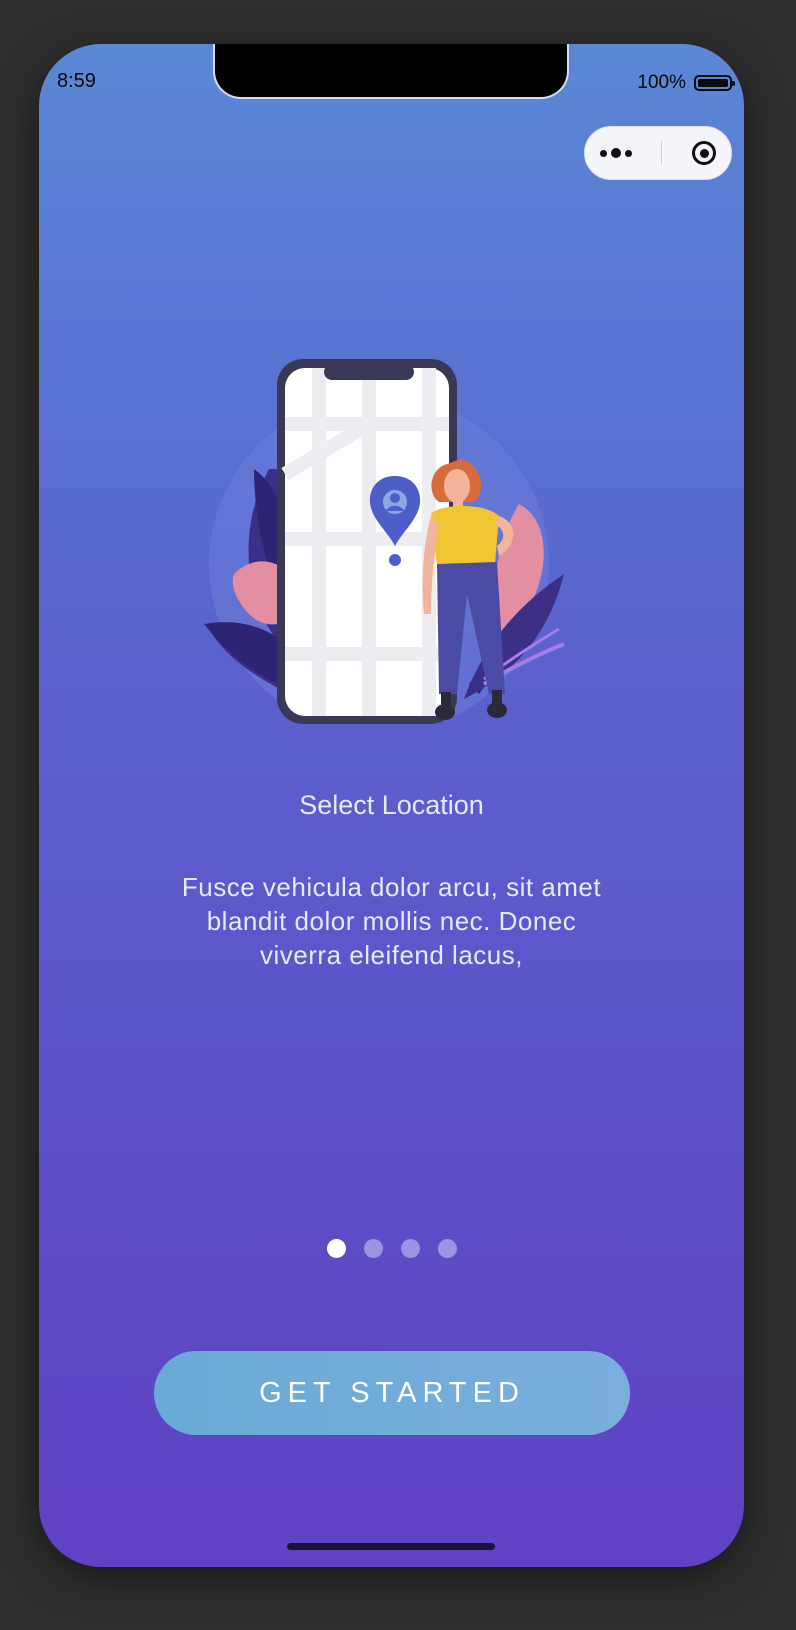 This screenshot has width=796, height=1630. I want to click on device-notch, so click(391, 71).